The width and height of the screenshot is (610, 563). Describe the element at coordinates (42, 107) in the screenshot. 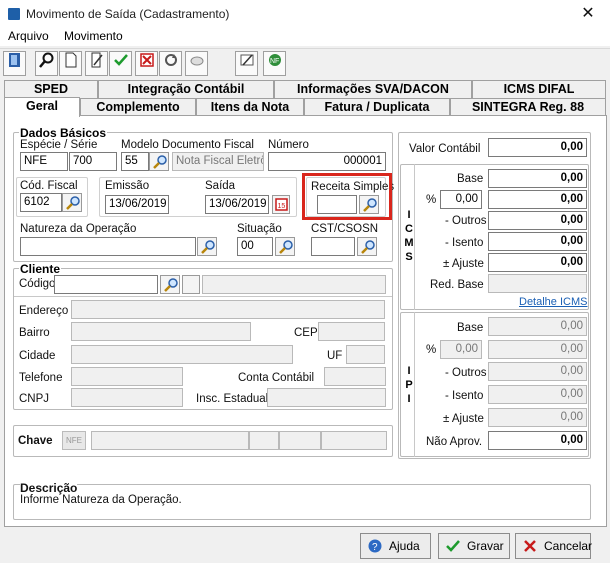

I see `tab-geral: Geral` at that location.